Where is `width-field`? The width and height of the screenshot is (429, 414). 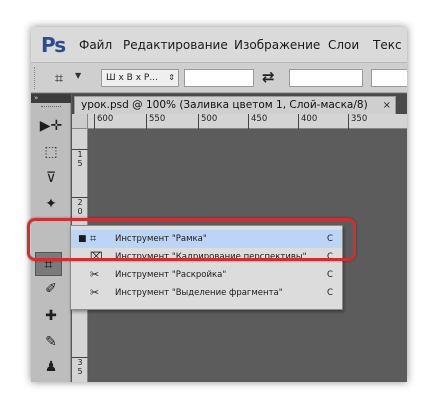
width-field is located at coordinates (219, 78).